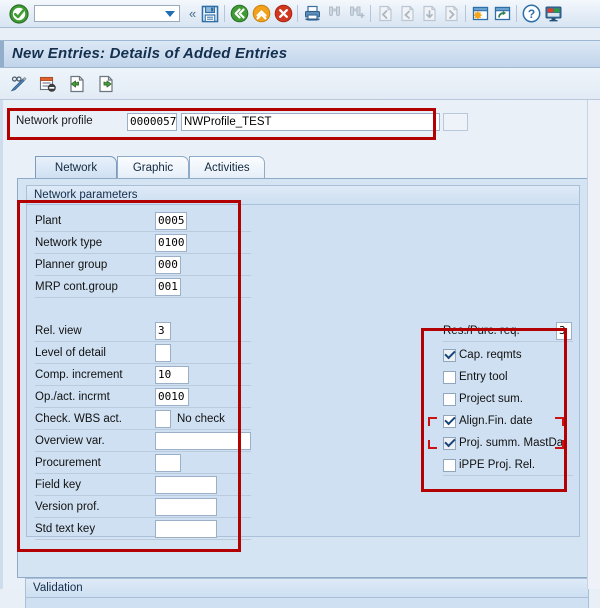 This screenshot has height=608, width=600. I want to click on checkbox-row-align-fin-date: Align.Fin. date, so click(488, 421).